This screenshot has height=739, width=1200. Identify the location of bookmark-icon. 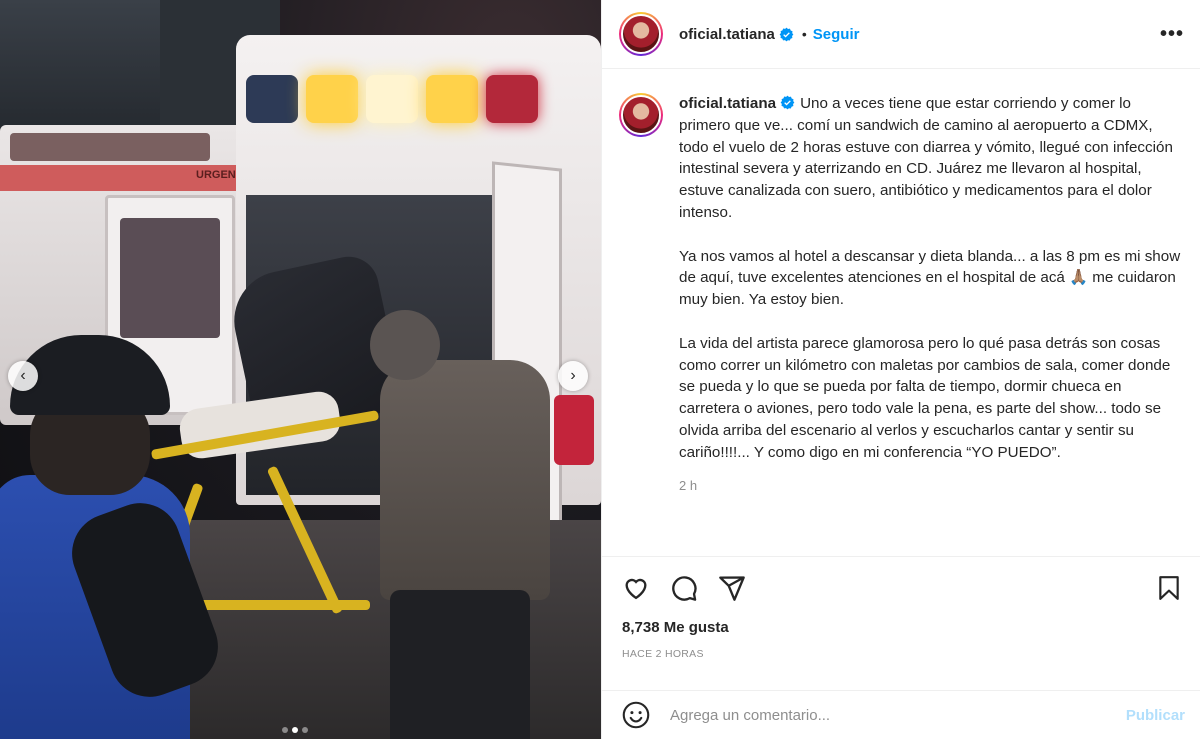
(1169, 588).